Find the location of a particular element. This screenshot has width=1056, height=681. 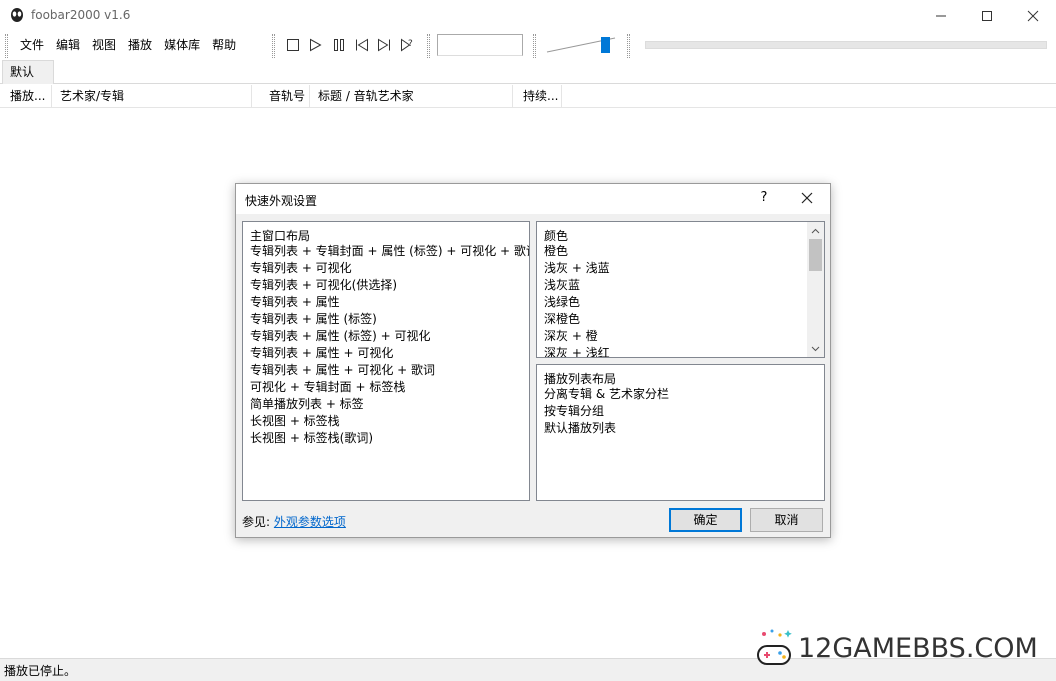

layout-option: 可视化 + 专辑封面 + 标签栈 is located at coordinates (389, 387).